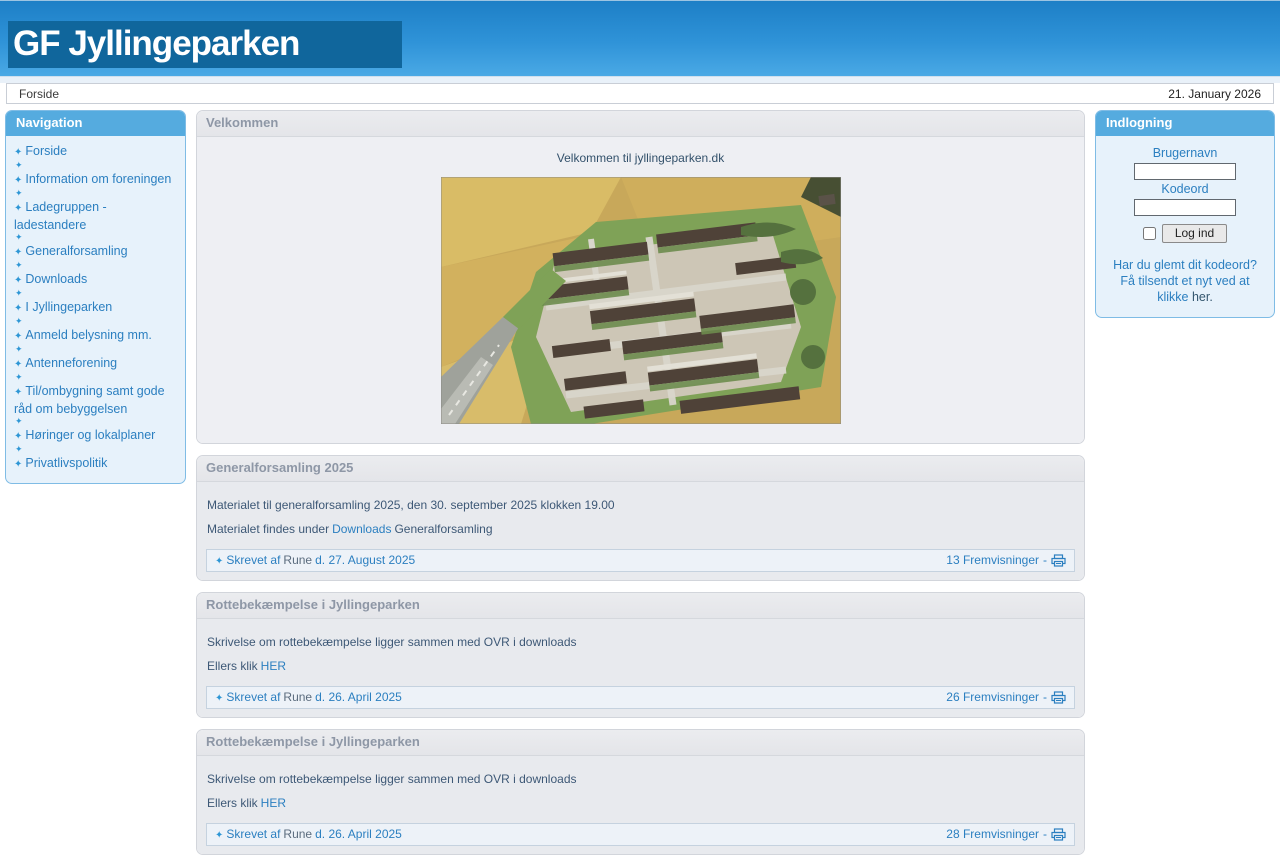 The image size is (1280, 855). Describe the element at coordinates (640, 38) in the screenshot. I see `site-header: GF Jyllingeparken` at that location.